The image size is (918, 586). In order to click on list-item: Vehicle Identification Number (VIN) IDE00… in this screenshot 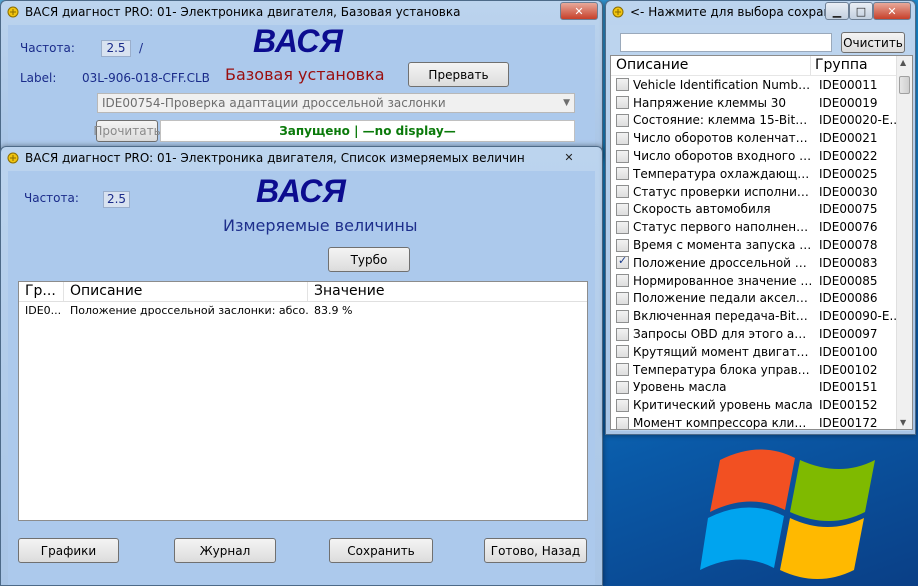, I will do `click(761, 85)`.